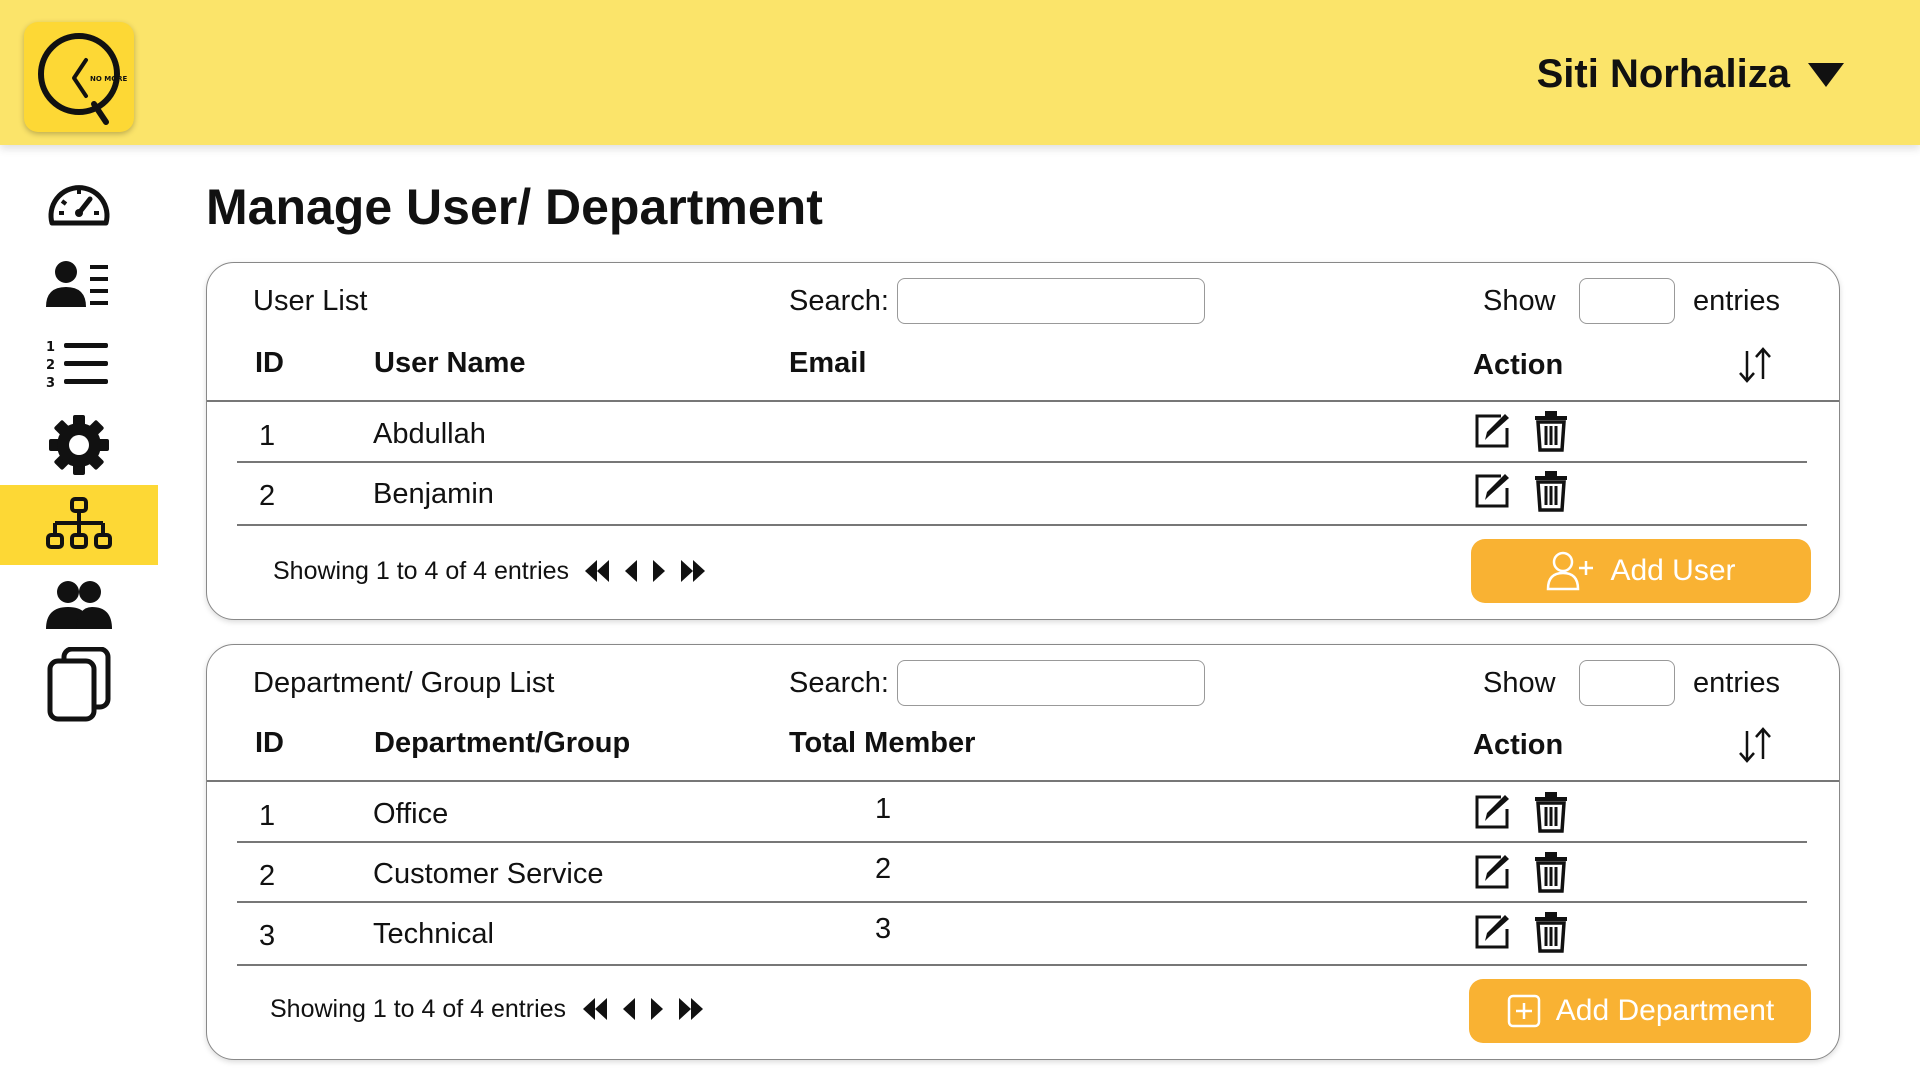 This screenshot has width=1920, height=1080. Describe the element at coordinates (502, 743) in the screenshot. I see `column-header-department-group: Department/Group` at that location.